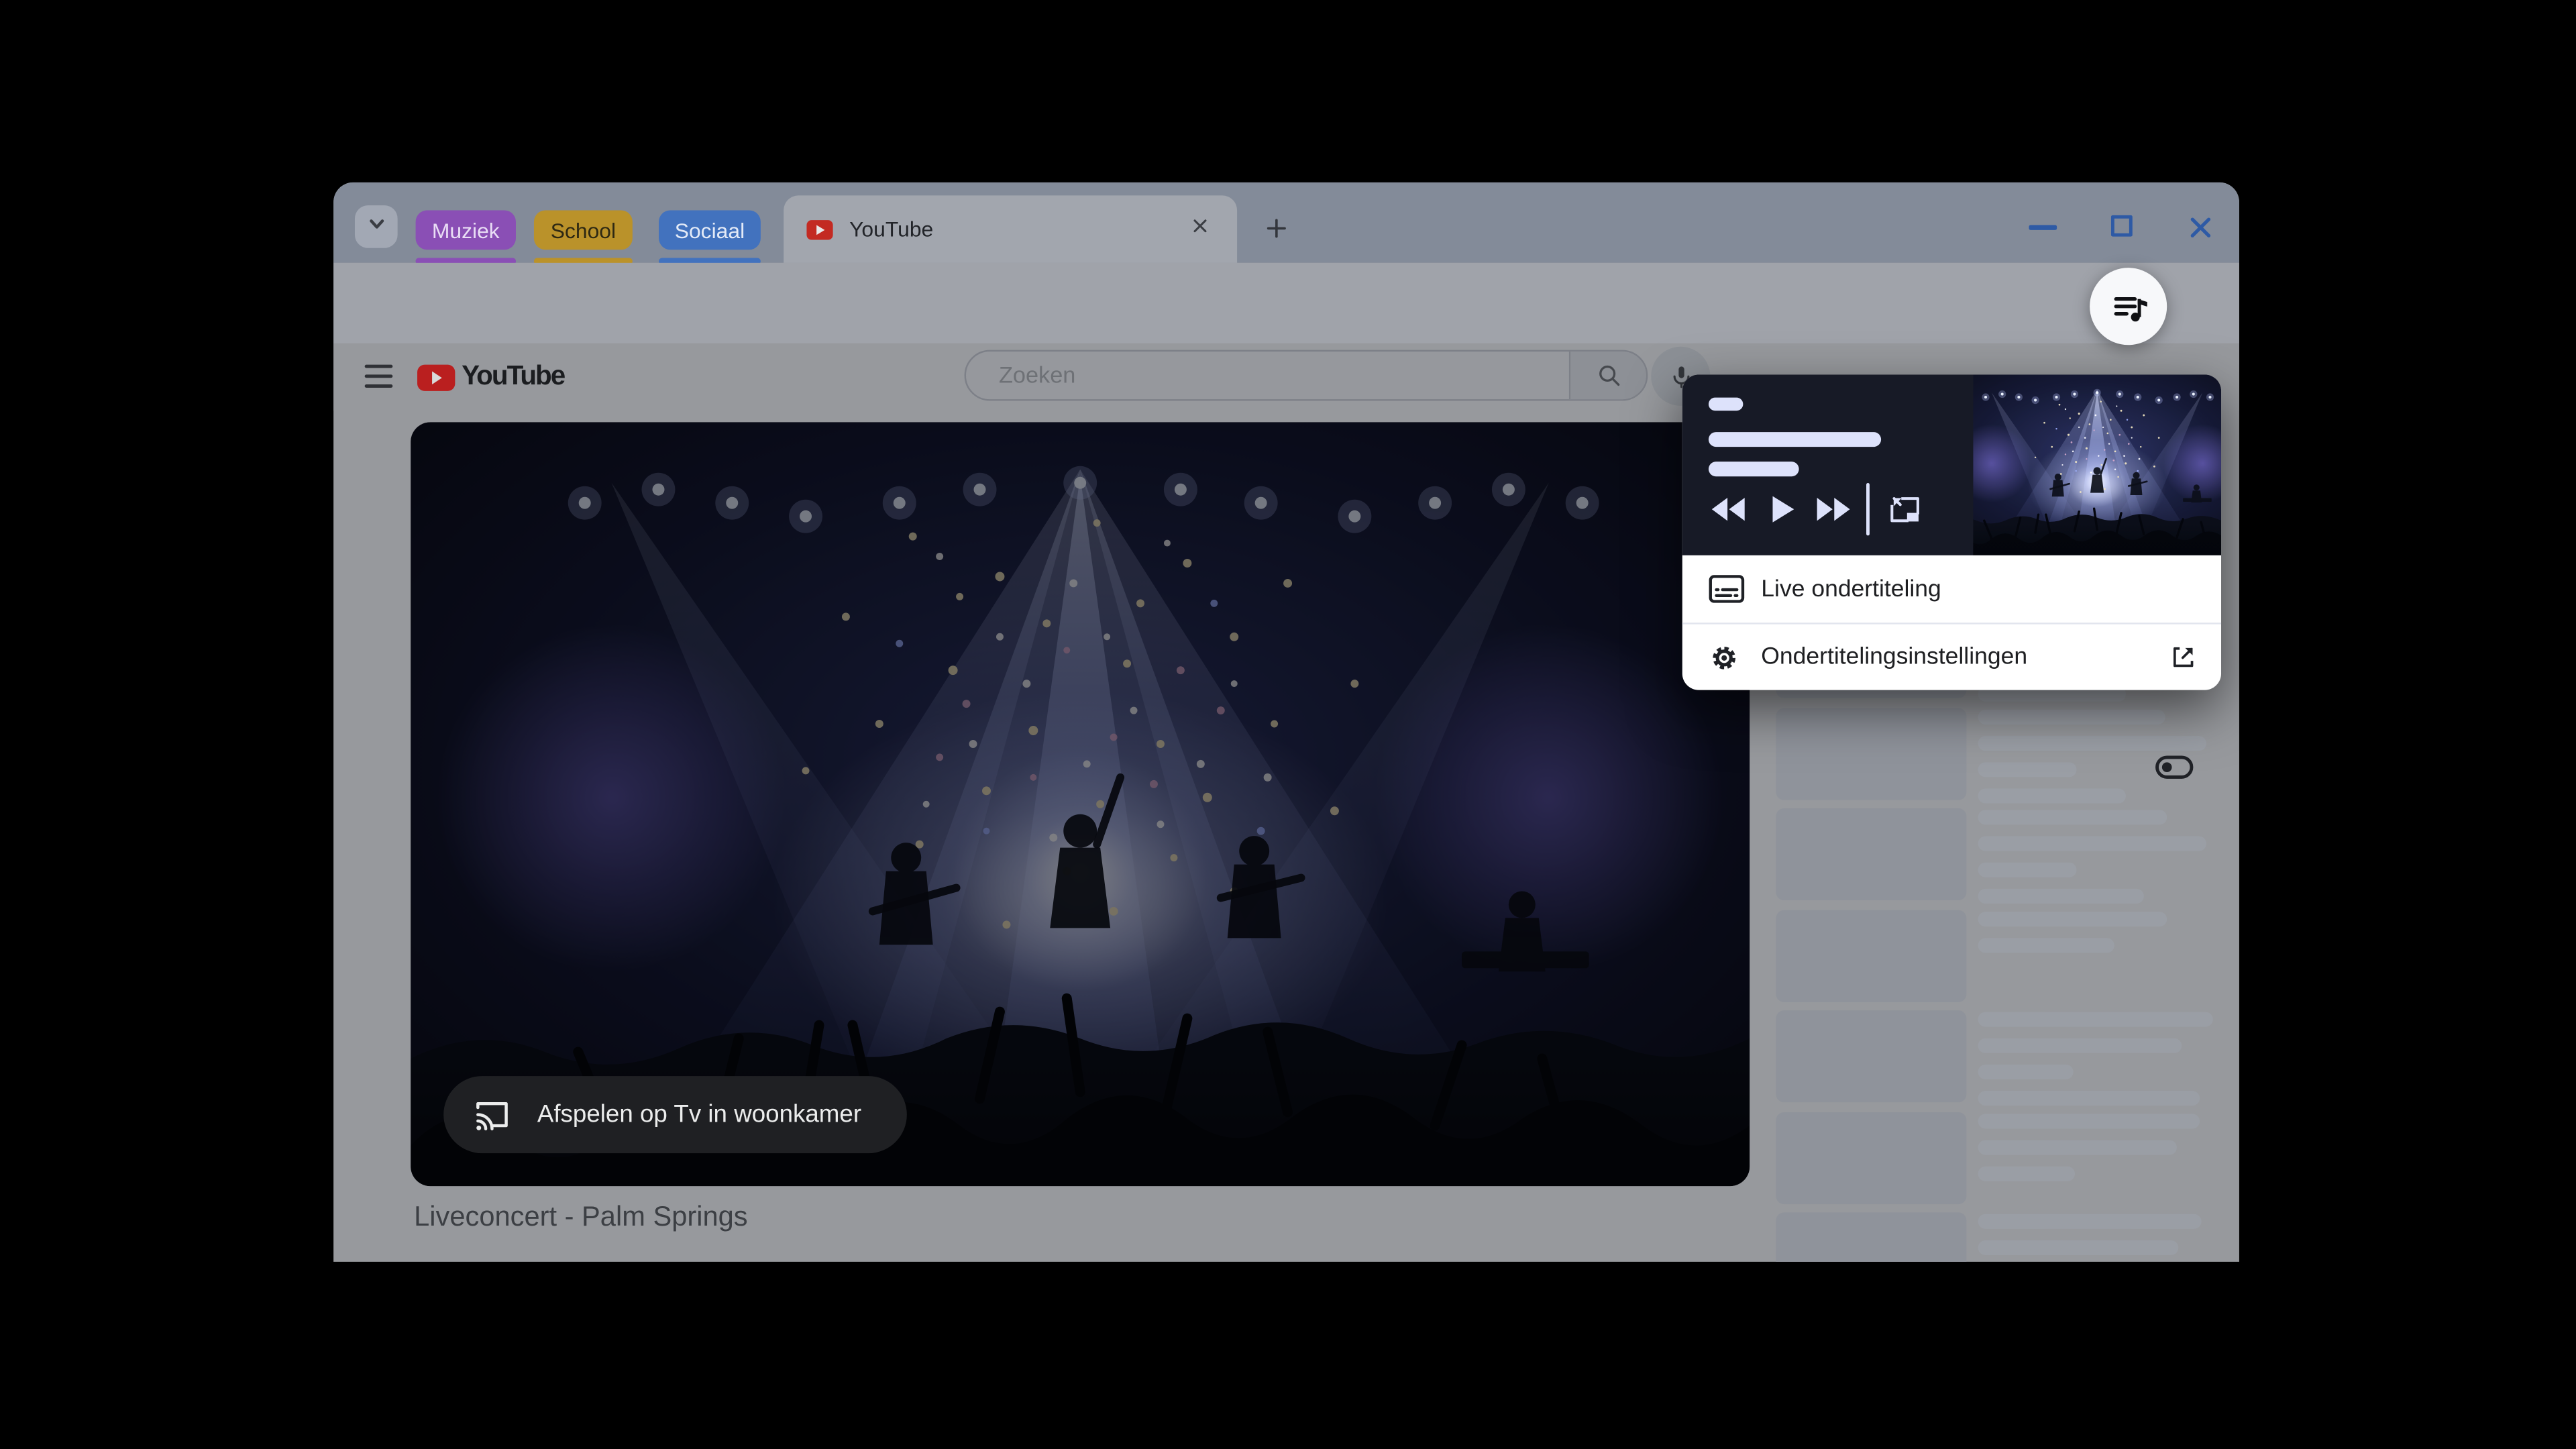 The image size is (2576, 1449). What do you see at coordinates (2043, 227) in the screenshot?
I see `window-minimize-button` at bounding box center [2043, 227].